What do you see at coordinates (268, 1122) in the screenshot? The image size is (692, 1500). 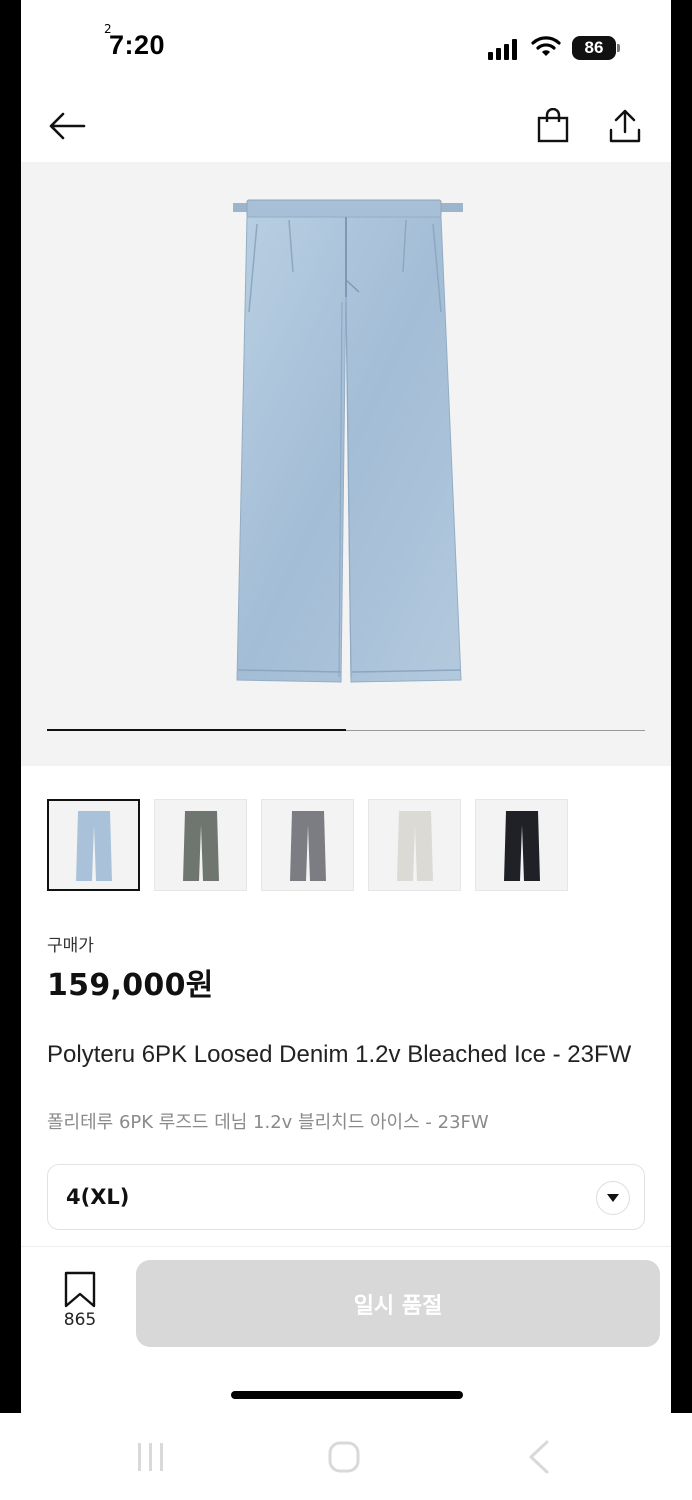 I see `product-subtitle: 폴리테루 6PK 루즈드 데님 1.2v 블리치드 아이스 - 23FW` at bounding box center [268, 1122].